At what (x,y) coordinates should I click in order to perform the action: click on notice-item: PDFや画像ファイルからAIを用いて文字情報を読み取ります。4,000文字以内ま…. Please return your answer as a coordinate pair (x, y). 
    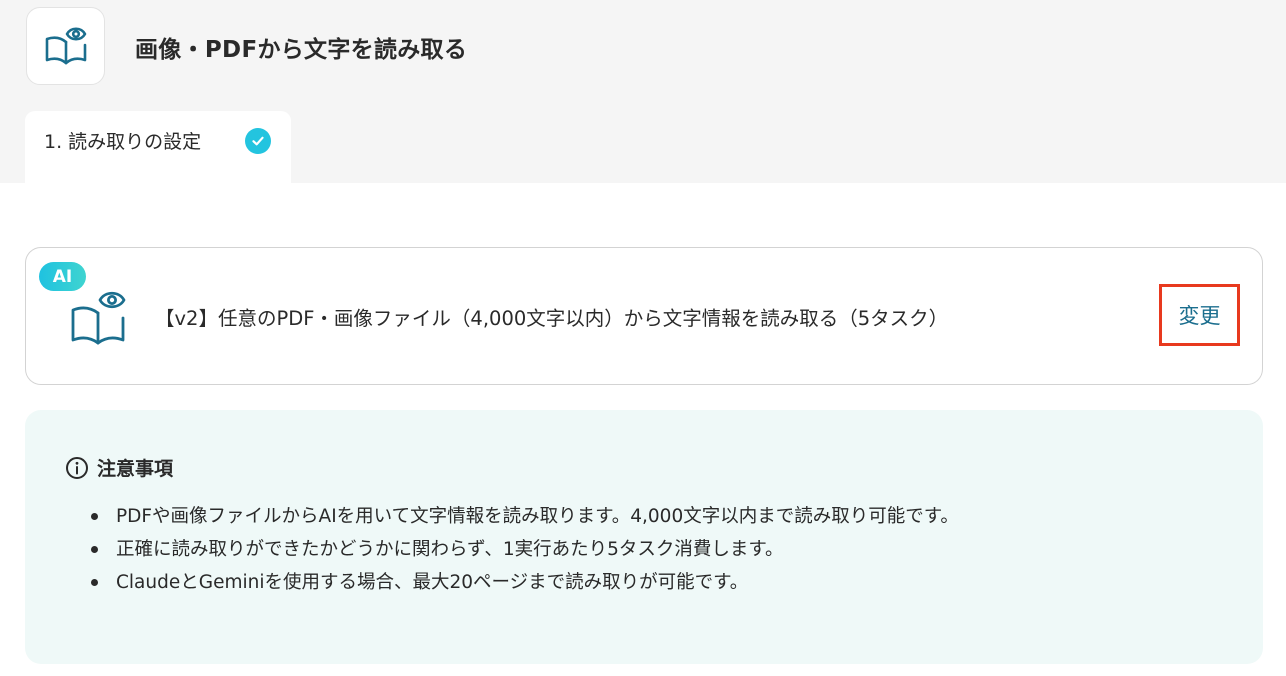
    Looking at the image, I should click on (525, 516).